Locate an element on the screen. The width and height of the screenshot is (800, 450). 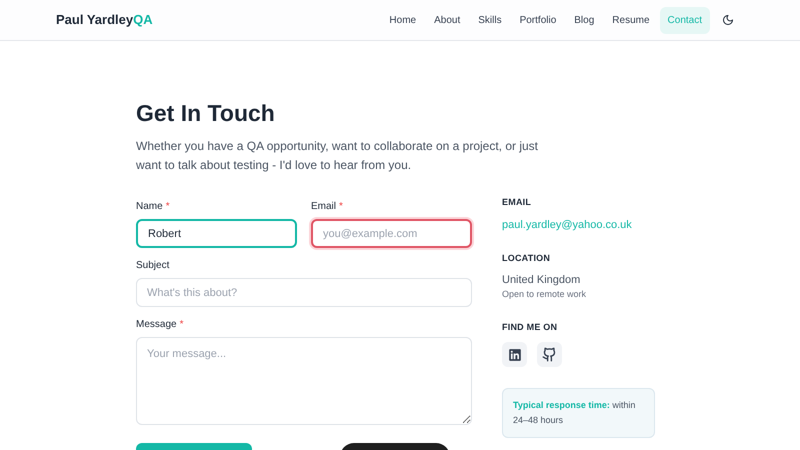
field-label: Name is located at coordinates (149, 207).